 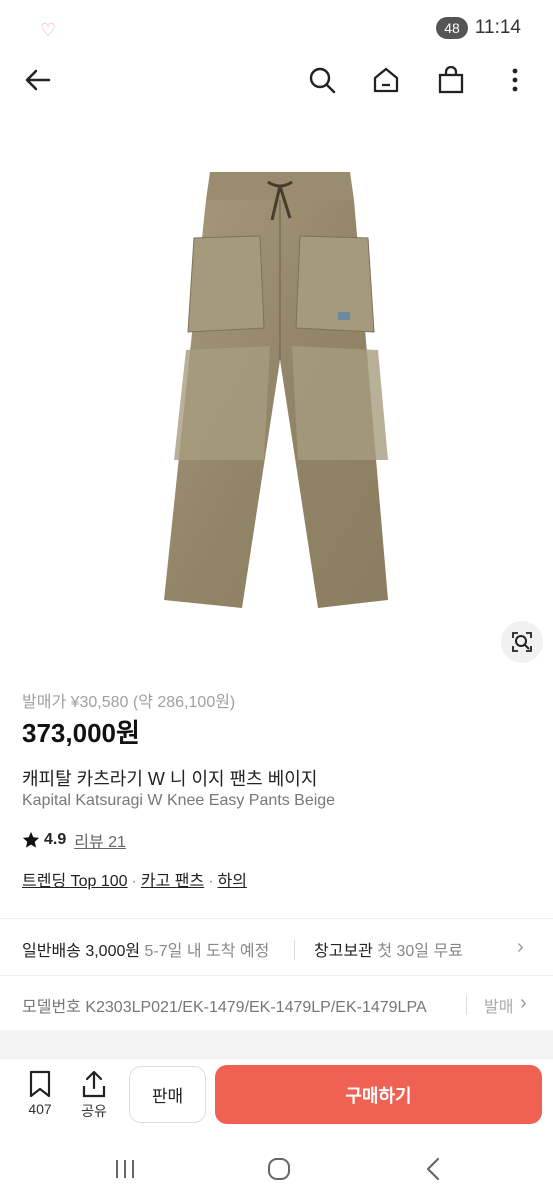 What do you see at coordinates (167, 1094) in the screenshot?
I see `sell-button: 판매` at bounding box center [167, 1094].